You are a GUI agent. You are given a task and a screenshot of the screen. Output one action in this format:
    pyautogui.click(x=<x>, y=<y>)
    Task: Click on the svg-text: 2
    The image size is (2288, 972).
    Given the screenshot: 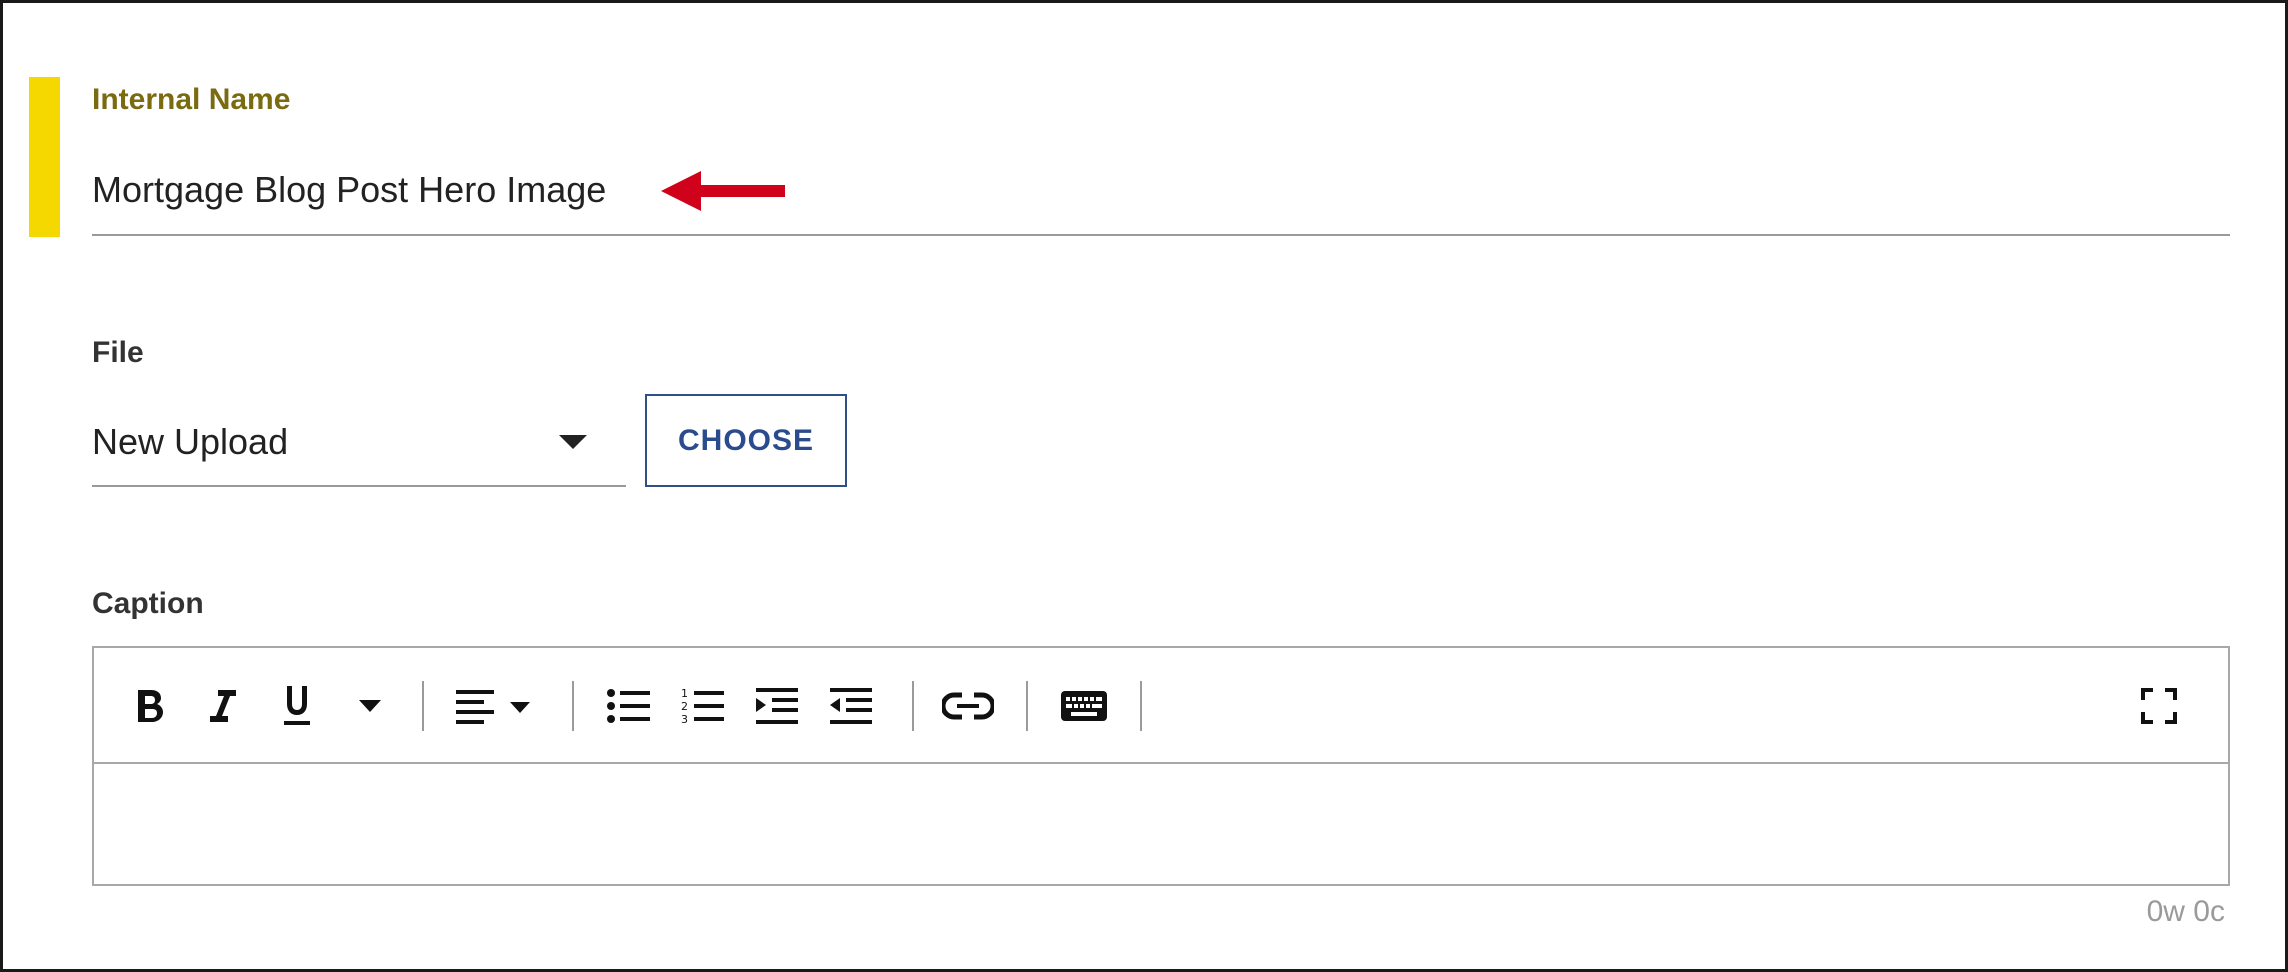 What is the action you would take?
    pyautogui.click(x=684, y=706)
    